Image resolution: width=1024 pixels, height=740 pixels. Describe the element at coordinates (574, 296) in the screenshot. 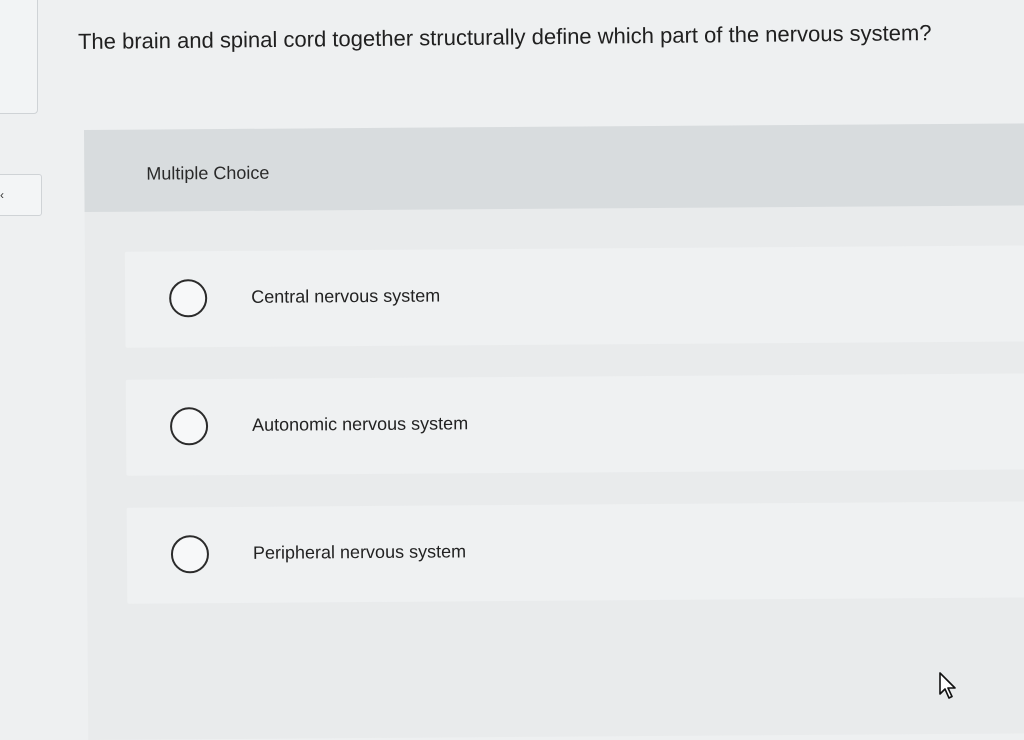

I see `answer-option-1: Central nervous system` at that location.